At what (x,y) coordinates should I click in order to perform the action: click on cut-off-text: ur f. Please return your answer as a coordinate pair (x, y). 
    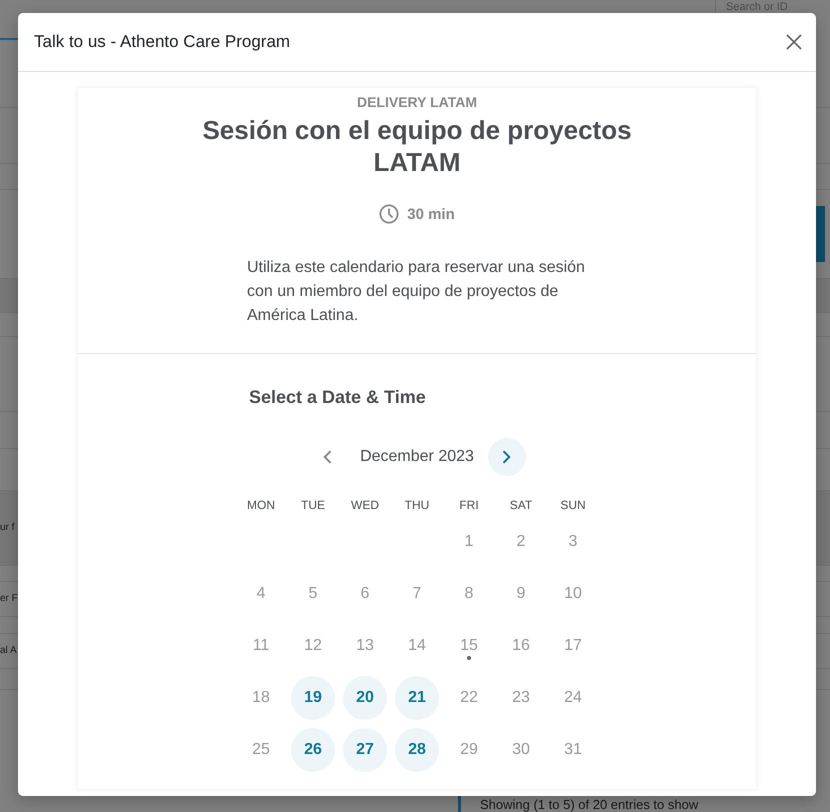
    Looking at the image, I should click on (7, 528).